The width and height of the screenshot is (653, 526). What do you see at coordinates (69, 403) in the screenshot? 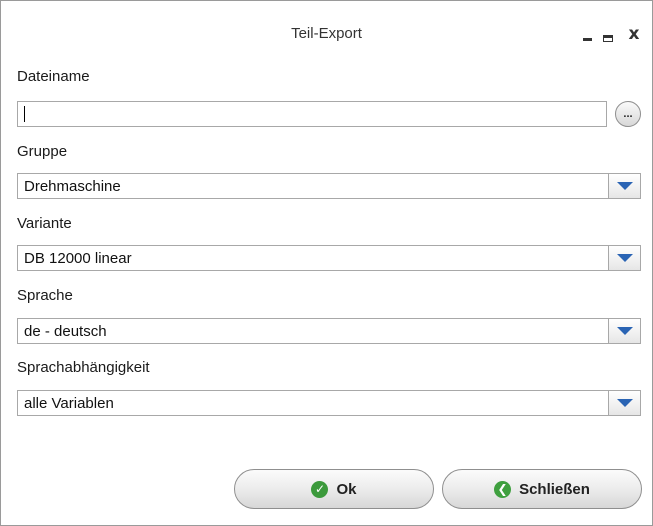
I see `language-dependency-selected-value: alle Variablen` at bounding box center [69, 403].